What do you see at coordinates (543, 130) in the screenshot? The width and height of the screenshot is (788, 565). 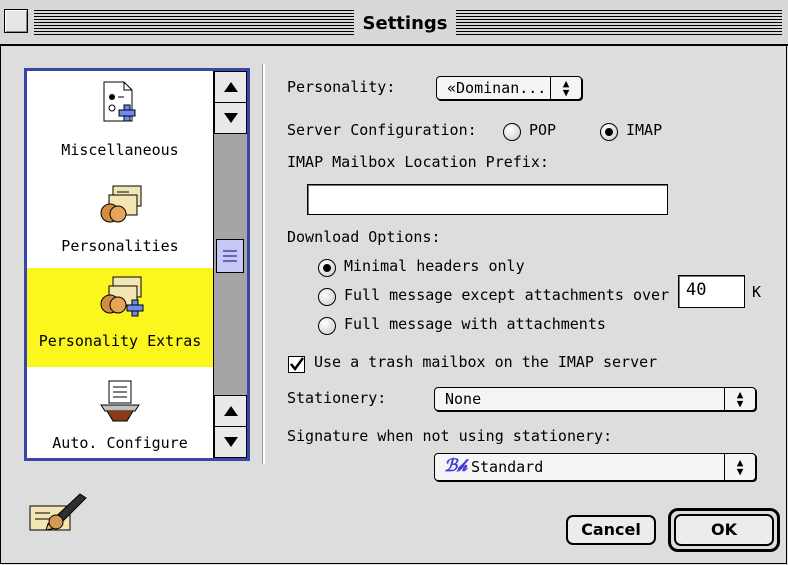 I see `pop-radio-label: POP` at bounding box center [543, 130].